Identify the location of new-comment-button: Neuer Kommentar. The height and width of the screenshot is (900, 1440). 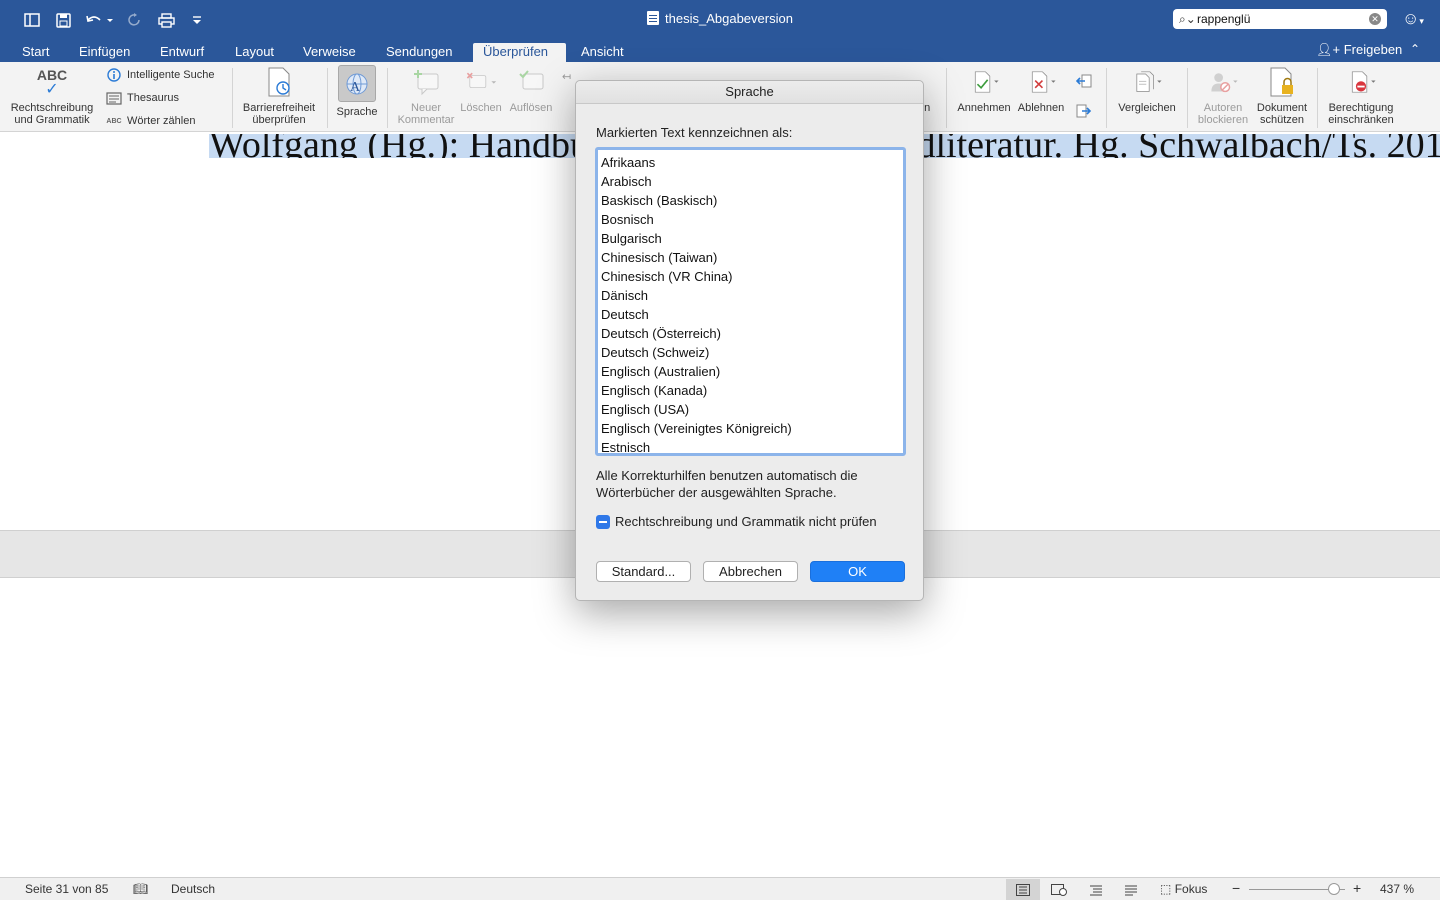
(426, 96).